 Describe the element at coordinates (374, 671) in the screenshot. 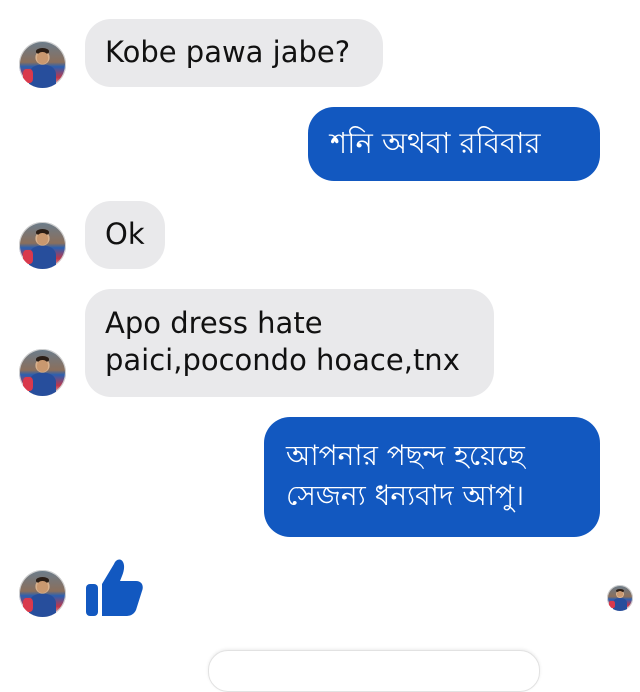

I see `message-composer` at that location.